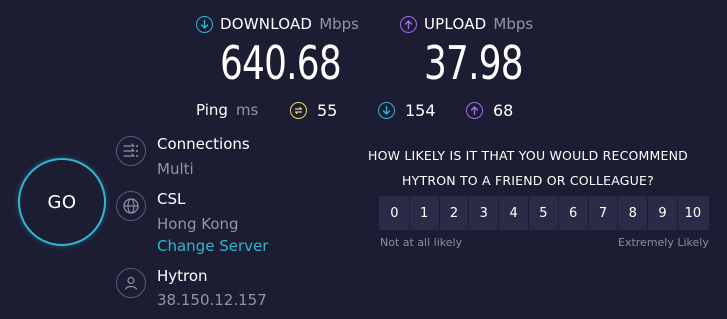 The height and width of the screenshot is (319, 727). What do you see at coordinates (313, 110) in the screenshot?
I see `ping-idle: 55` at bounding box center [313, 110].